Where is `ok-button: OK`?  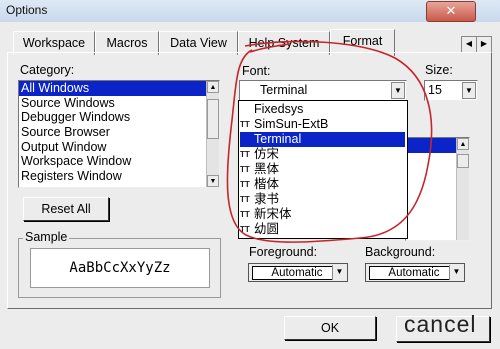 ok-button: OK is located at coordinates (330, 328).